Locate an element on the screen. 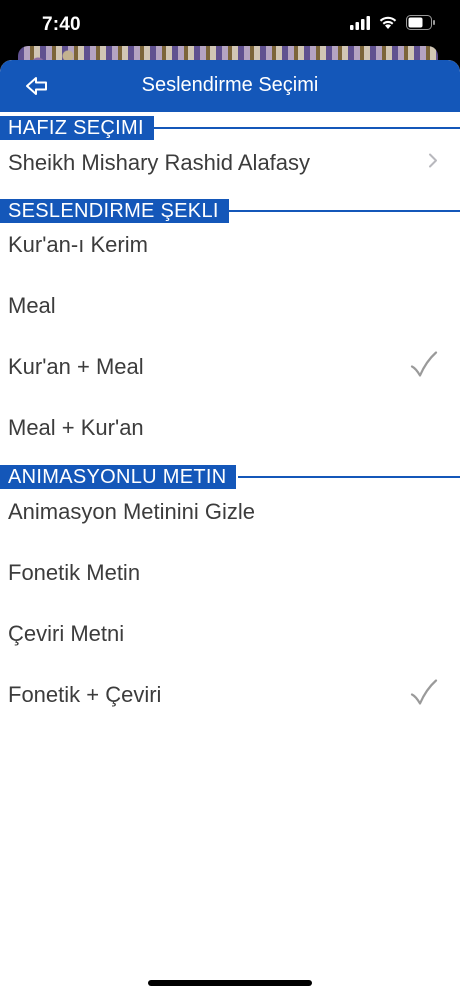 The image size is (460, 996). reciter-row: Sheikh Mishary Rashid Alafasy is located at coordinates (230, 163).